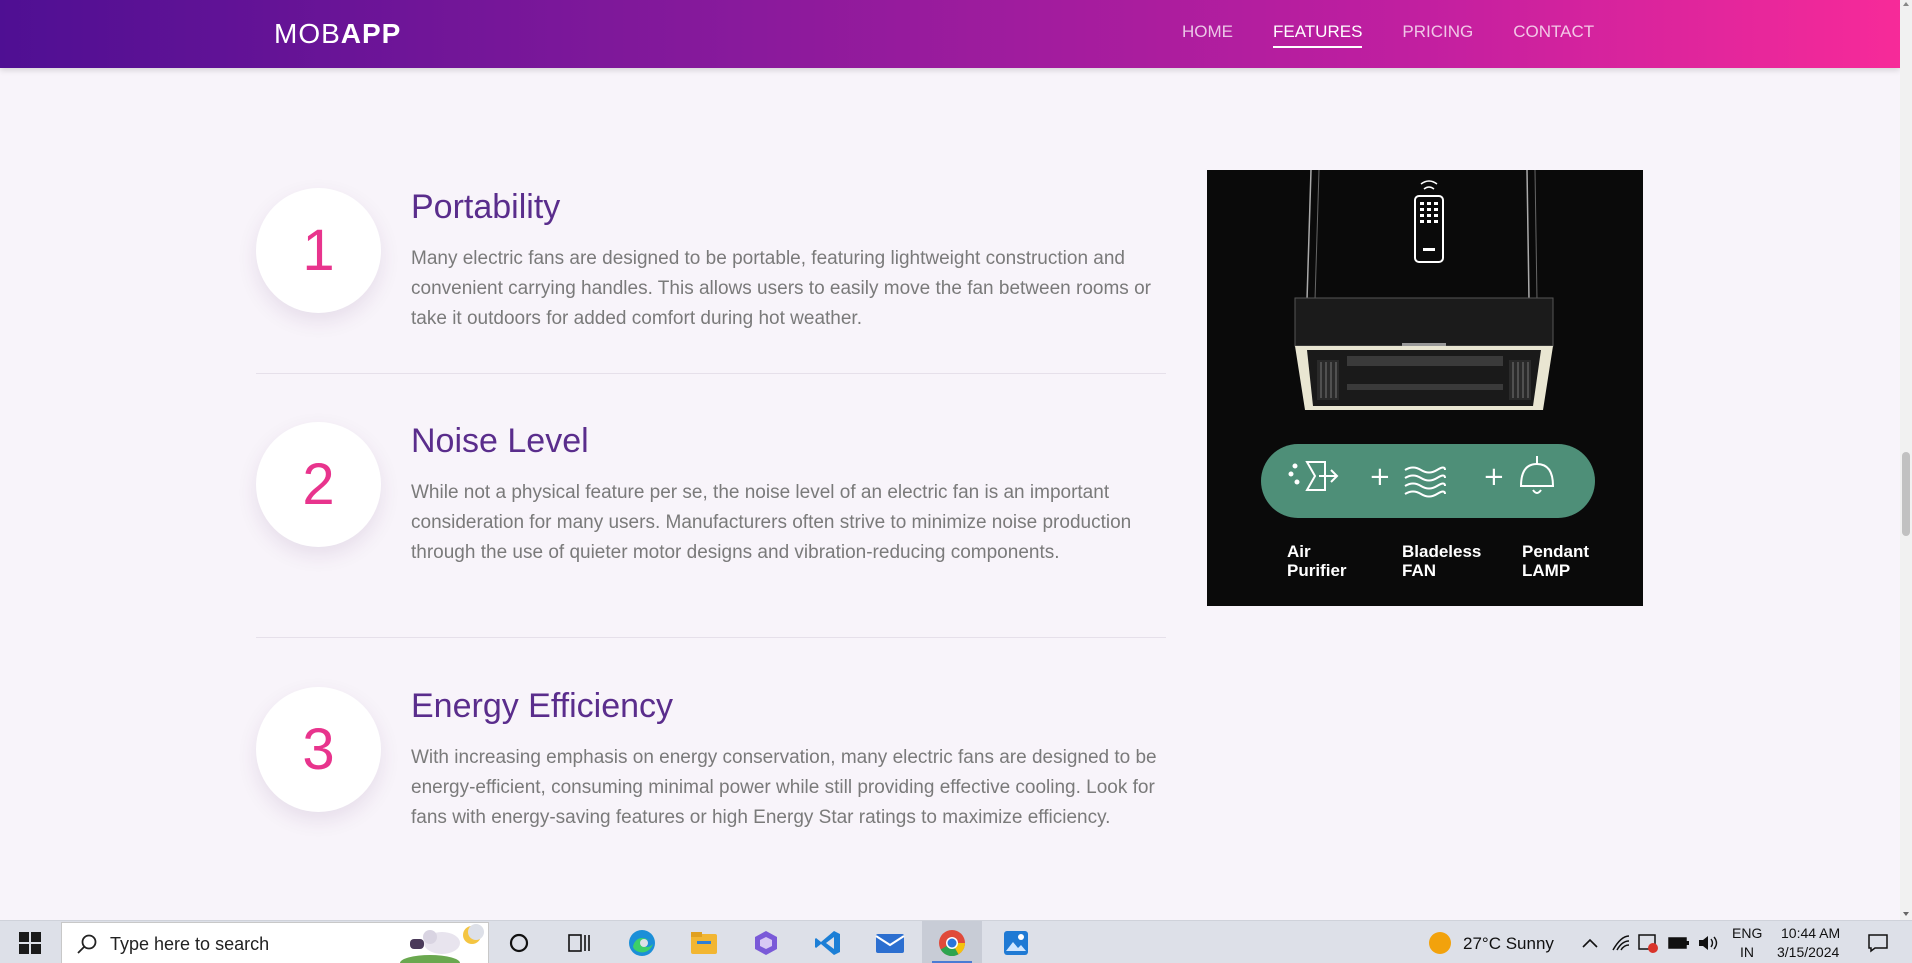 Image resolution: width=1912 pixels, height=963 pixels. I want to click on taskbar-search-input: Type here to search, so click(275, 942).